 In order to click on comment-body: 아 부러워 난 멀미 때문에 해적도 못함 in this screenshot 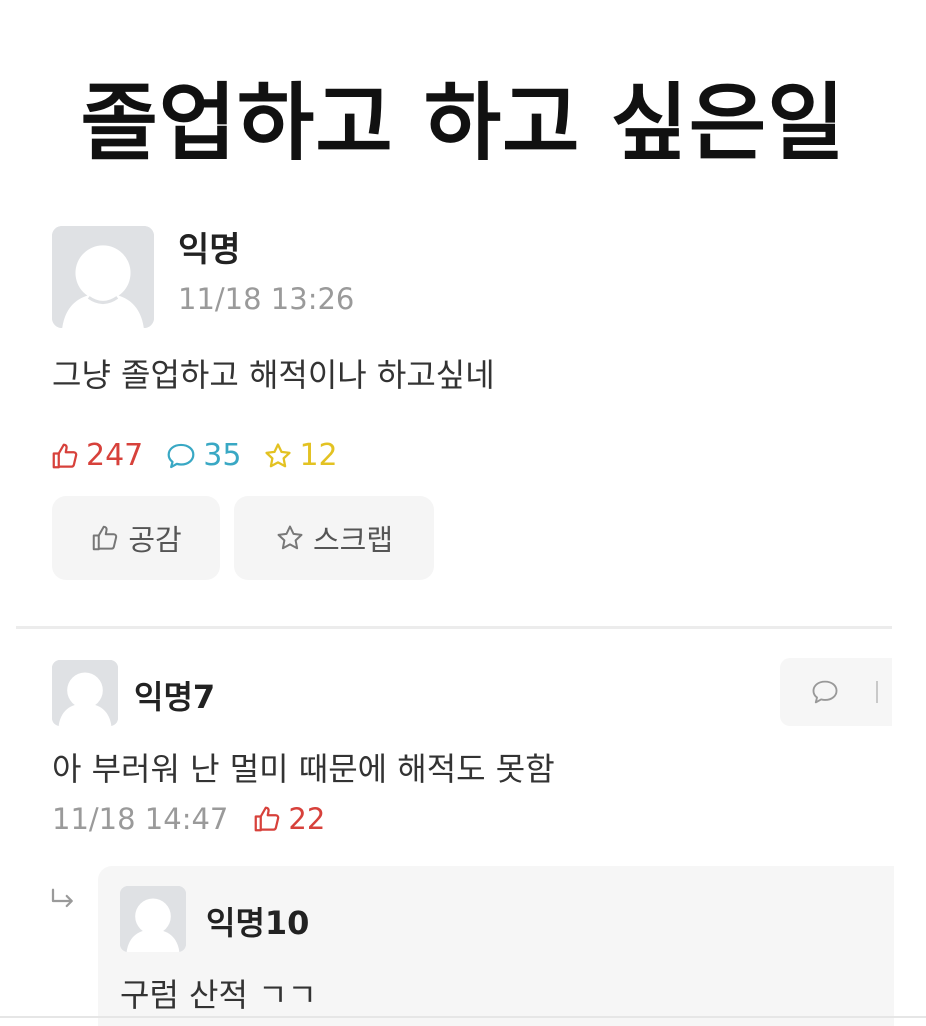, I will do `click(303, 769)`.